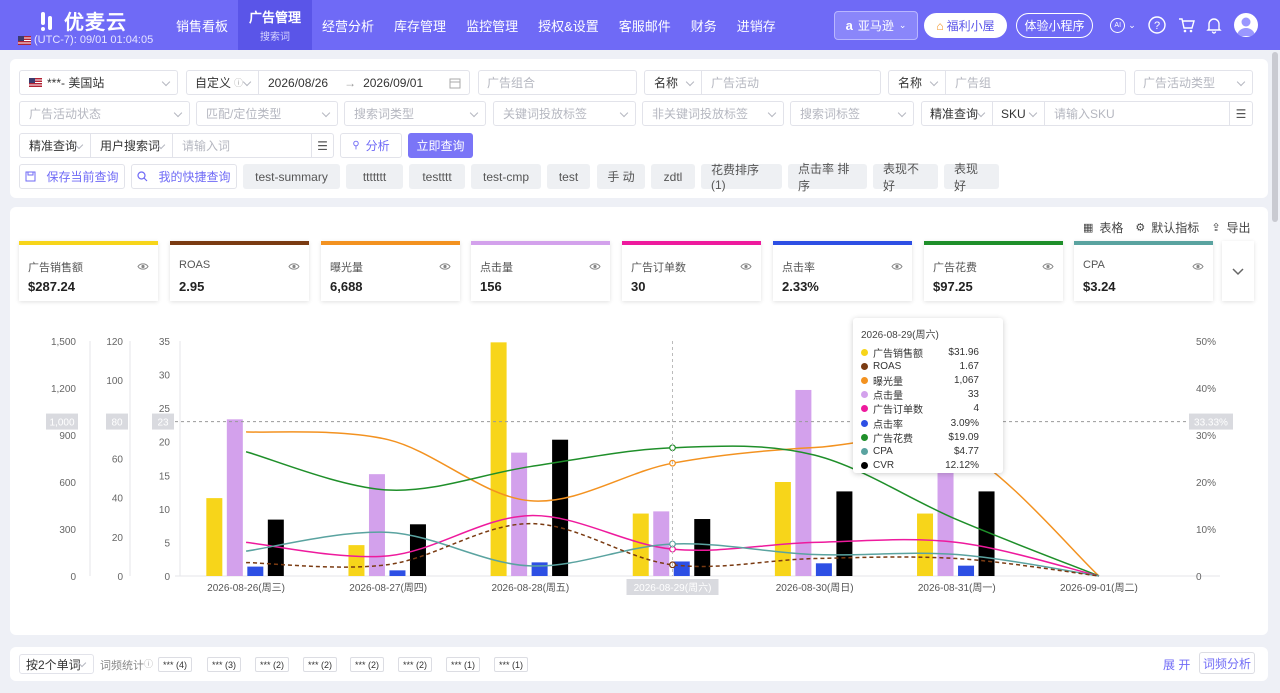  What do you see at coordinates (1175, 227) in the screenshot?
I see `default-metrics-button: 默认指标` at bounding box center [1175, 227].